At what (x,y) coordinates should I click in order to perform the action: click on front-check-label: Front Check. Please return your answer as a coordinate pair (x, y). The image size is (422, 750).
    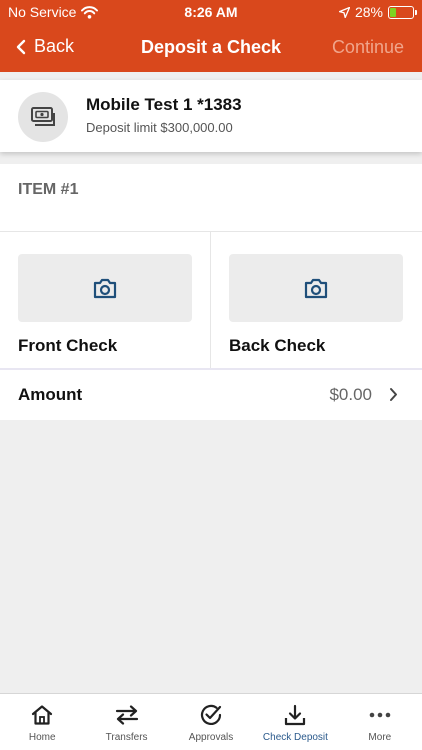
    Looking at the image, I should click on (68, 345).